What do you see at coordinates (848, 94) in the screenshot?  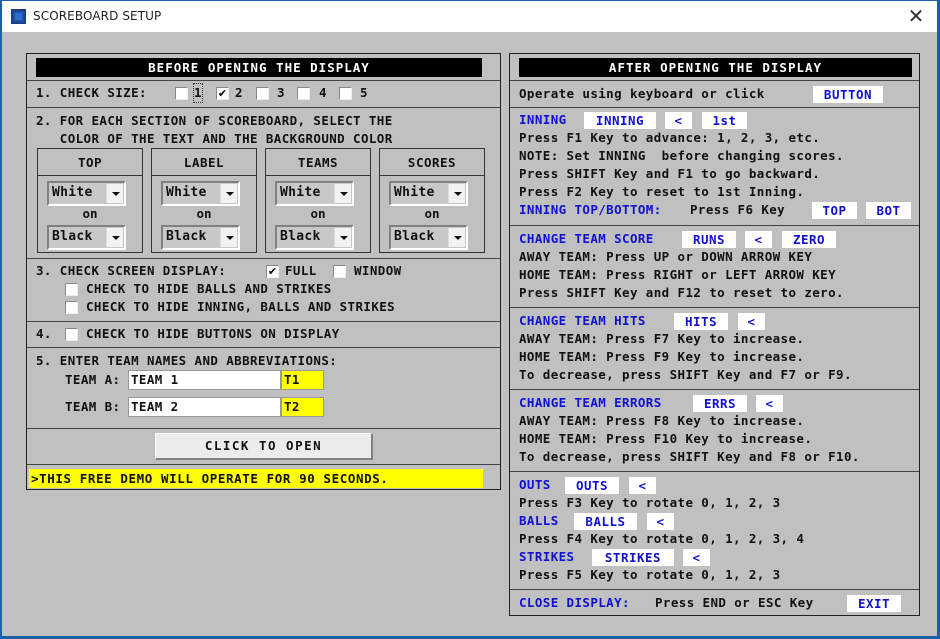 I see `button-demo-button: BUTTON` at bounding box center [848, 94].